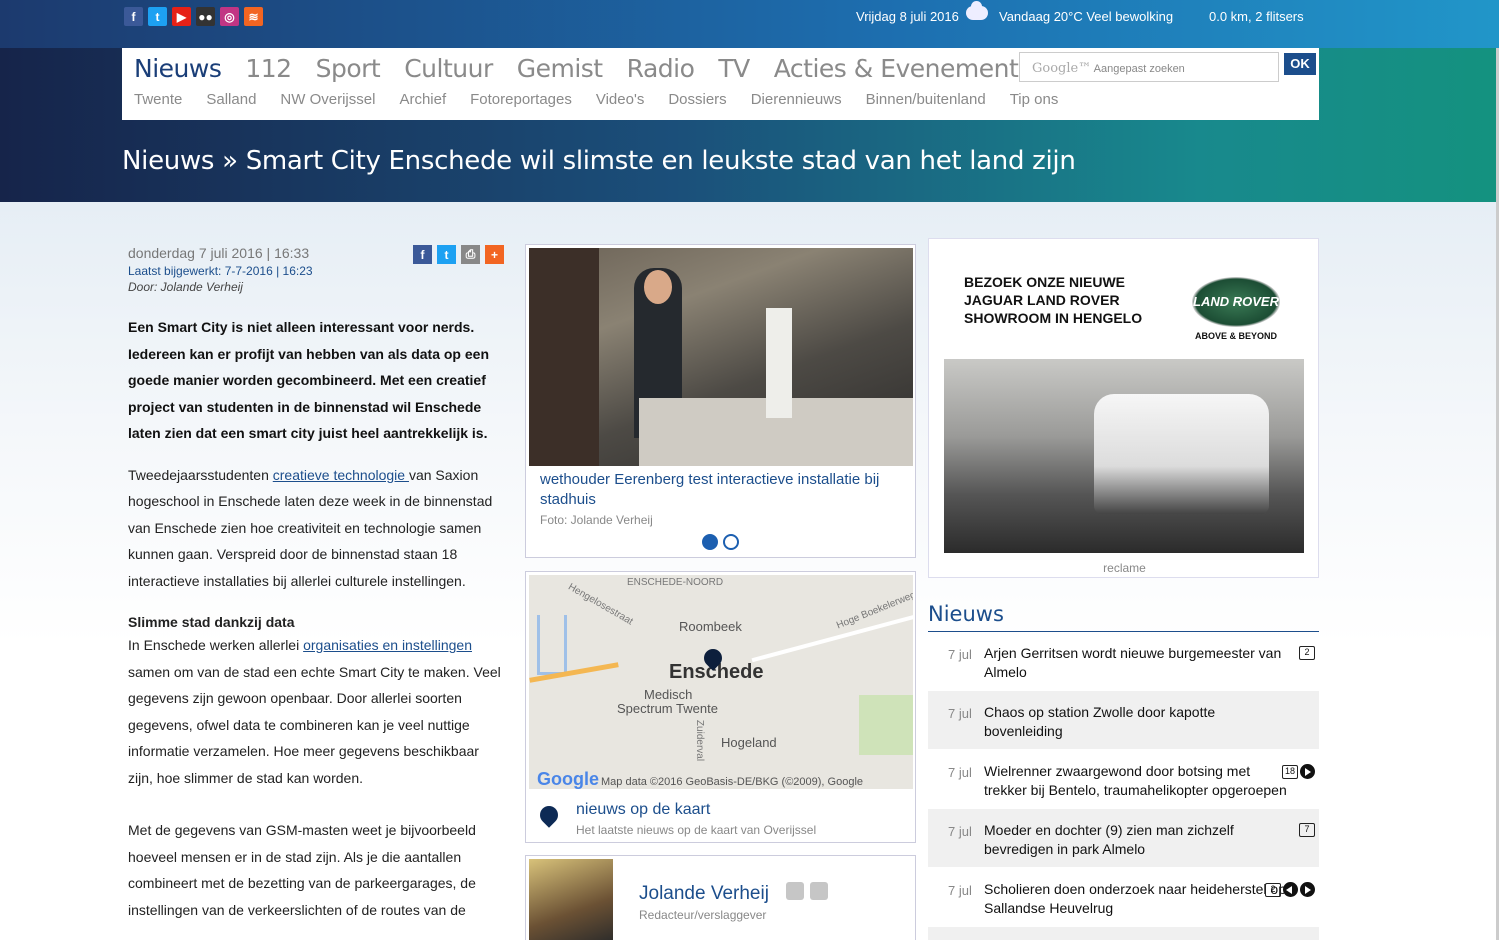 The width and height of the screenshot is (1499, 940). Describe the element at coordinates (568, 779) in the screenshot. I see `google-logo: Google` at that location.